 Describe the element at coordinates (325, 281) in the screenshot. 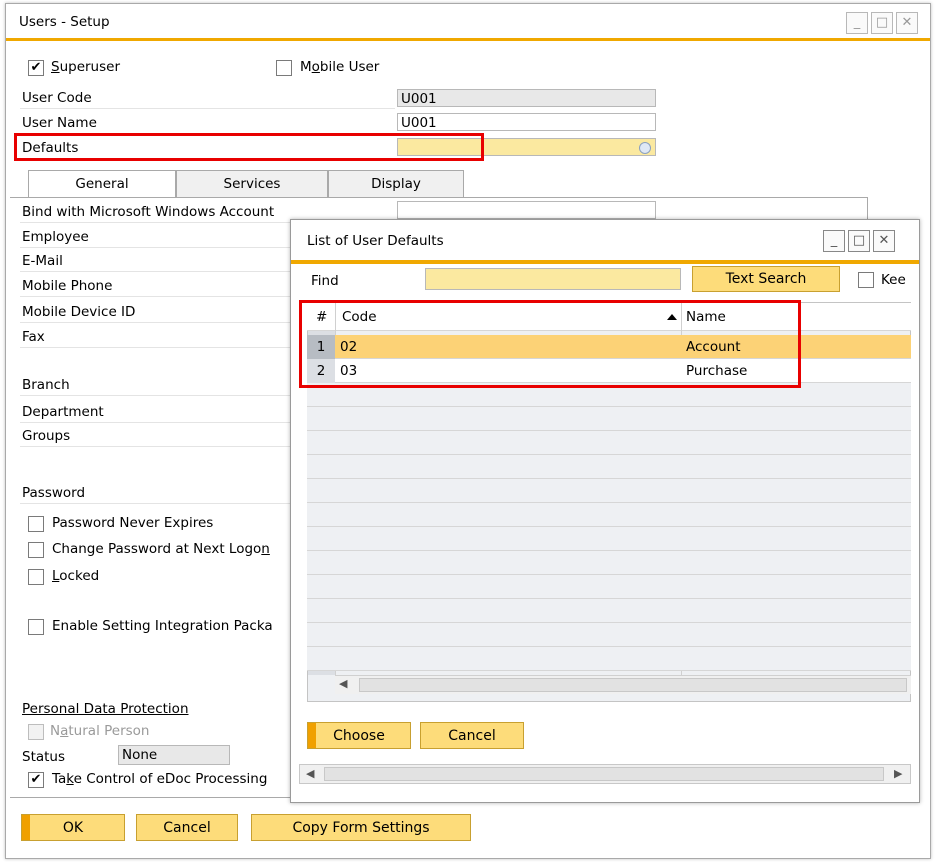

I see `find-label: Find` at that location.